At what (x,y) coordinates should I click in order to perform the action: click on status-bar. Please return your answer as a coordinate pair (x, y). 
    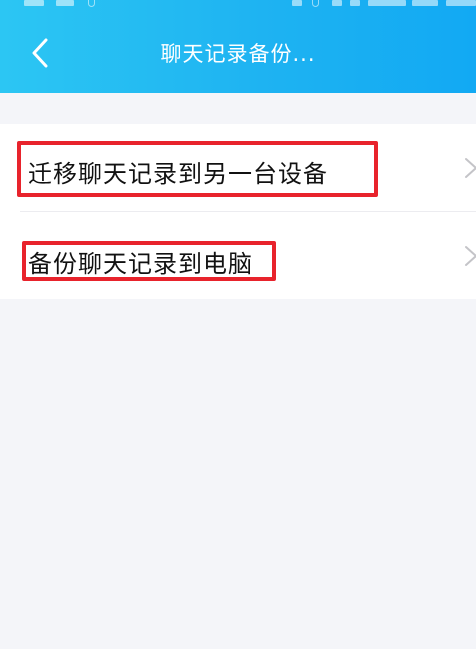
    Looking at the image, I should click on (238, 6).